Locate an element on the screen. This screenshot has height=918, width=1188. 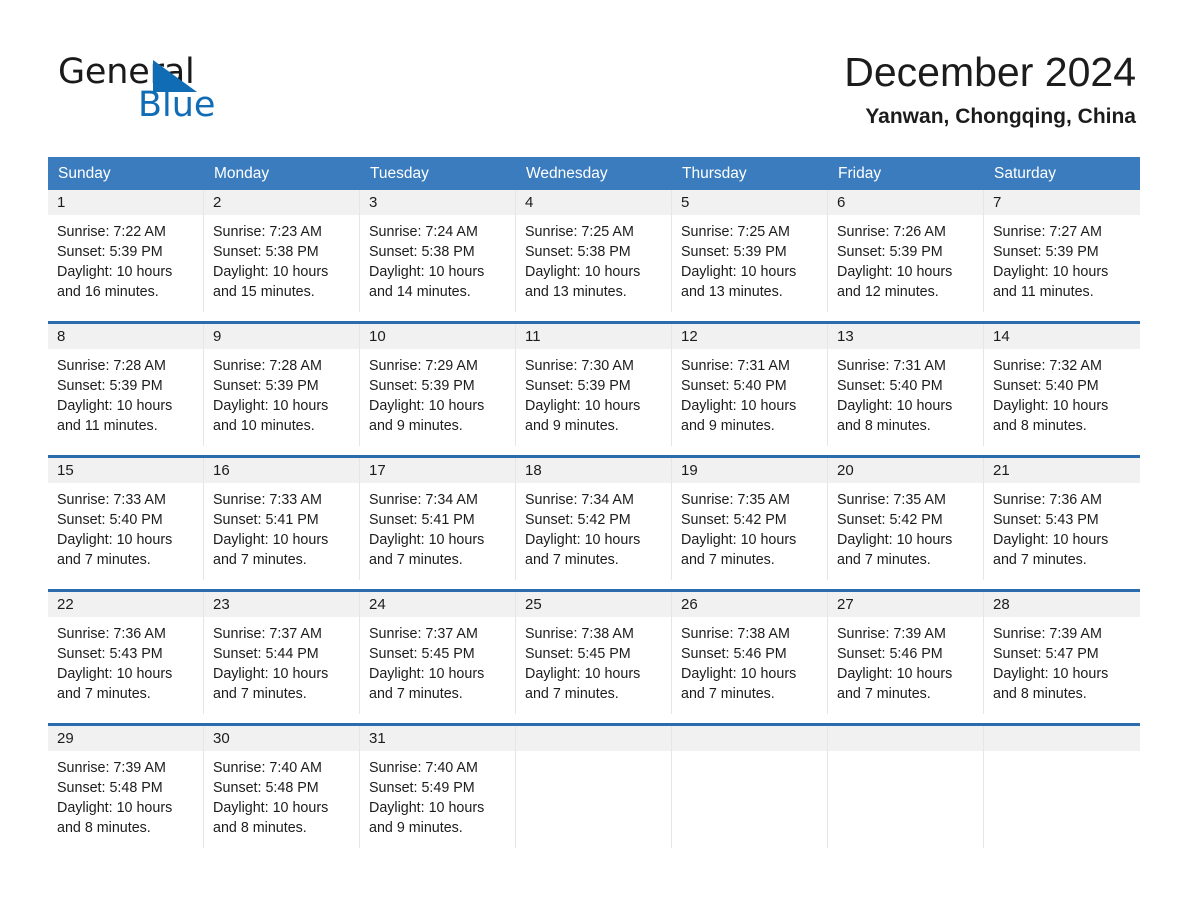
sunrise-time: Sunrise: 7:39 AM is located at coordinates (891, 634).